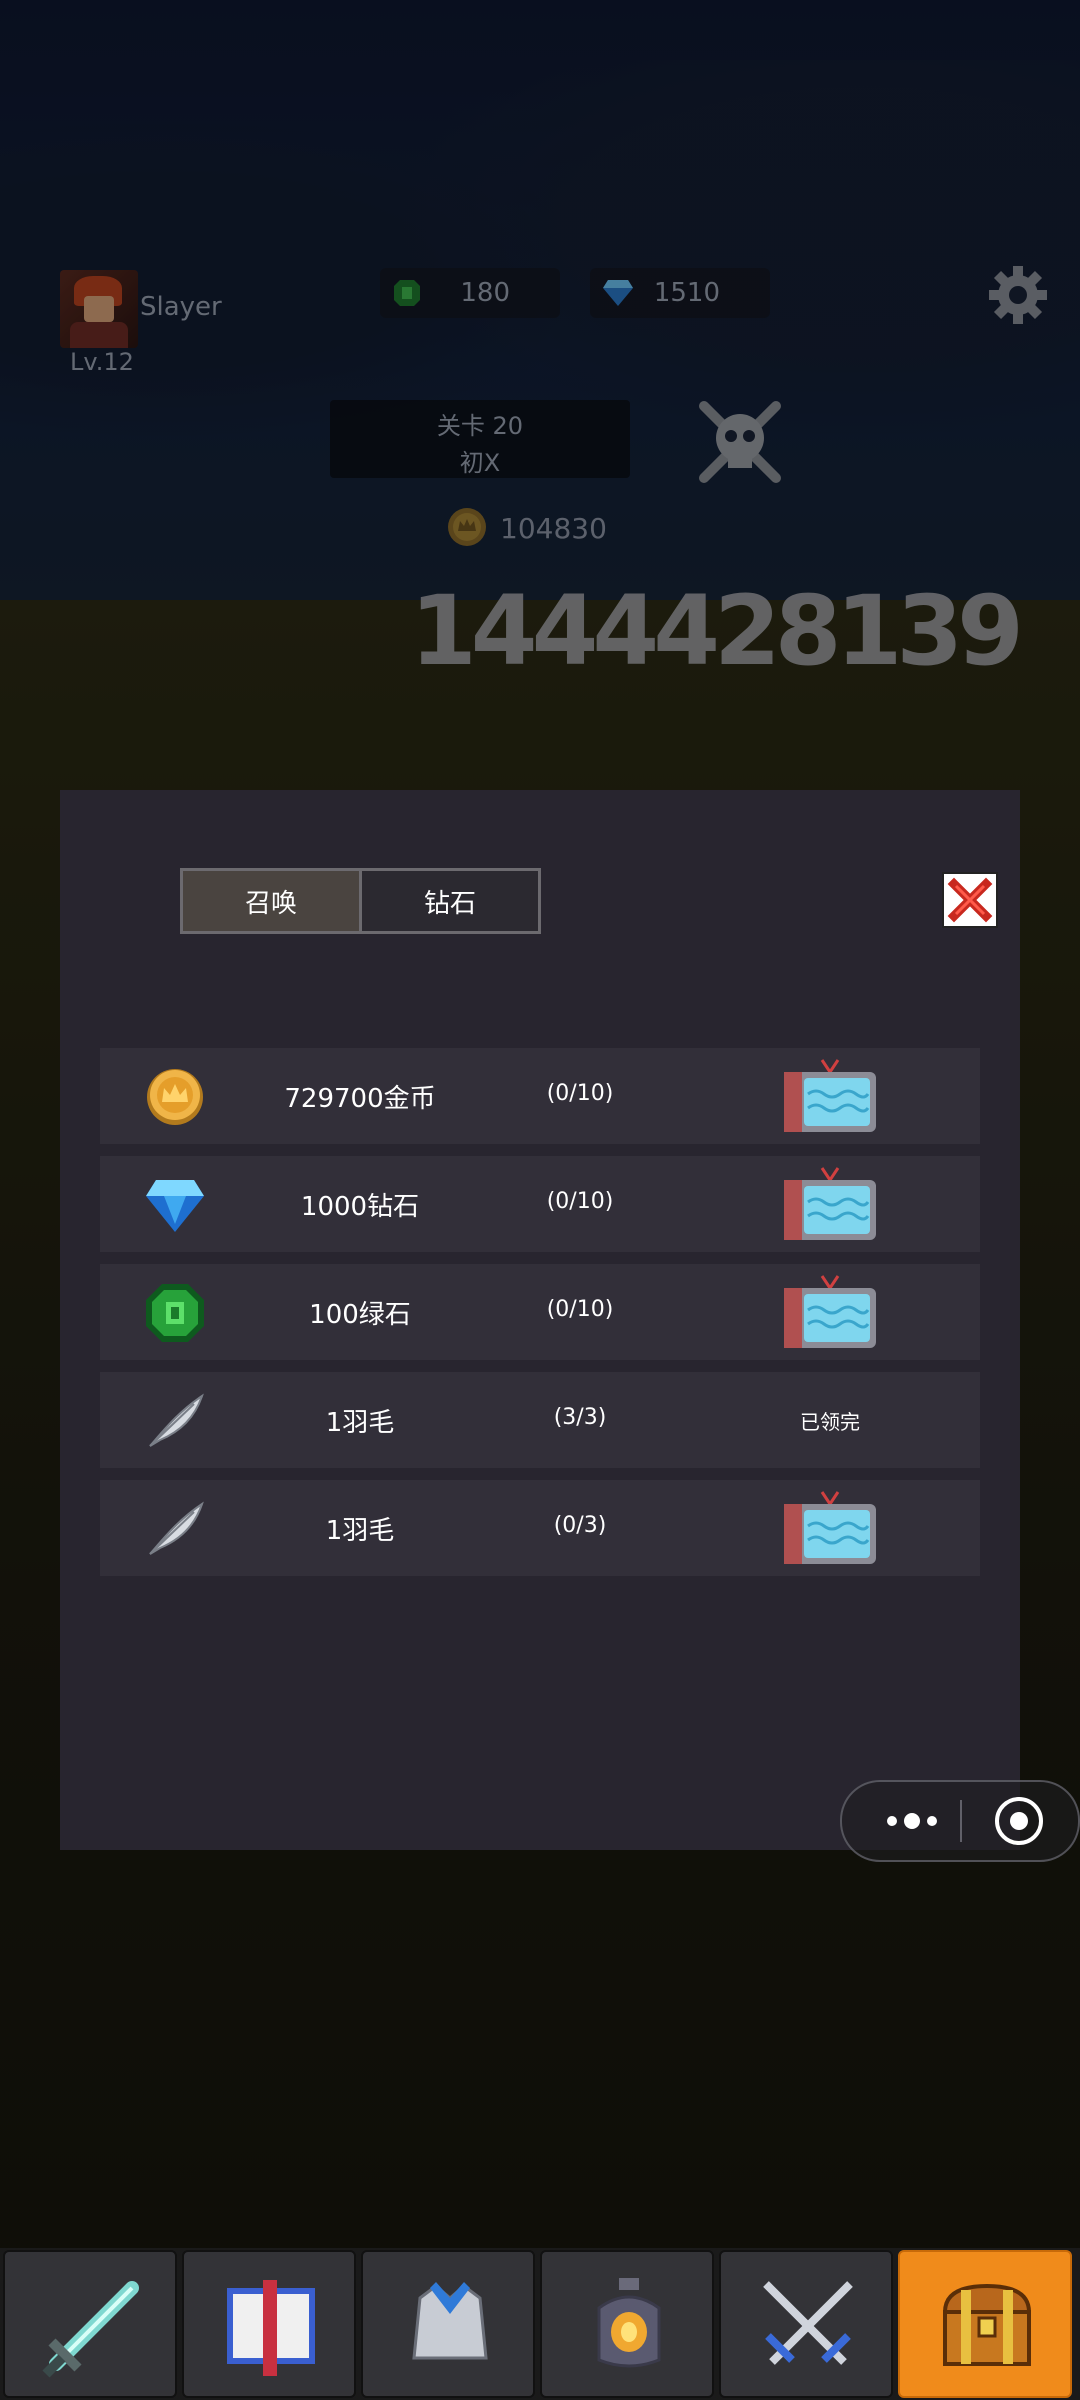 This screenshot has height=2400, width=1080. Describe the element at coordinates (450, 2321) in the screenshot. I see `armor-icon` at that location.